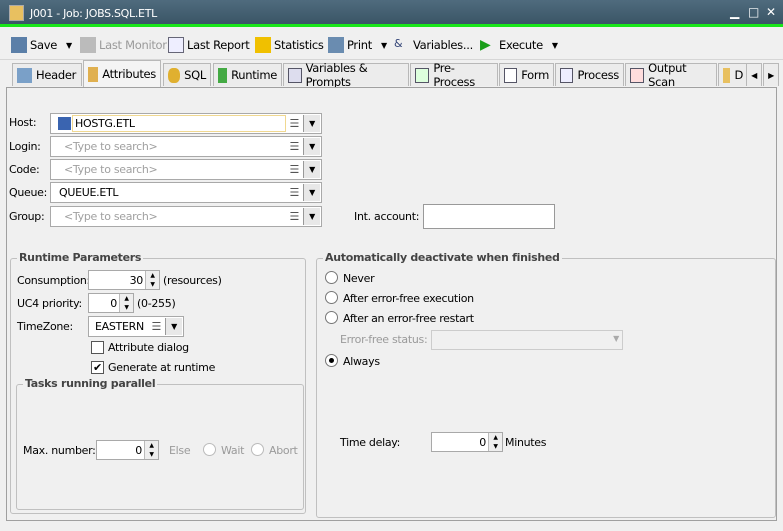 The image size is (783, 531). Describe the element at coordinates (186, 192) in the screenshot. I see `queue-combo: QUEUE.ETL ☰ ▼` at that location.